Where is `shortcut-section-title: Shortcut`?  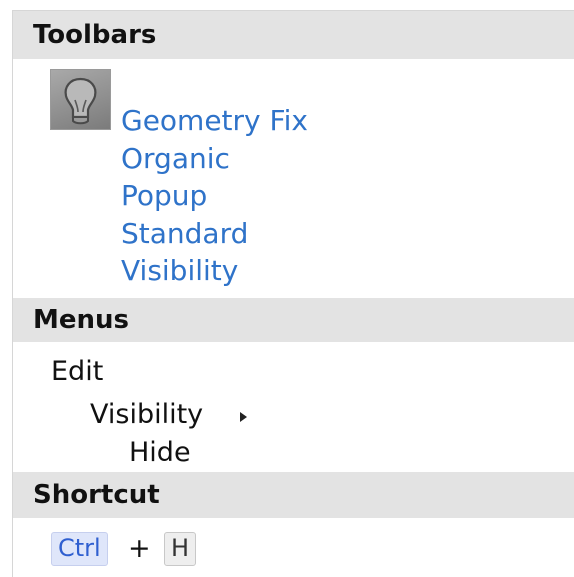
shortcut-section-title: Shortcut is located at coordinates (96, 495).